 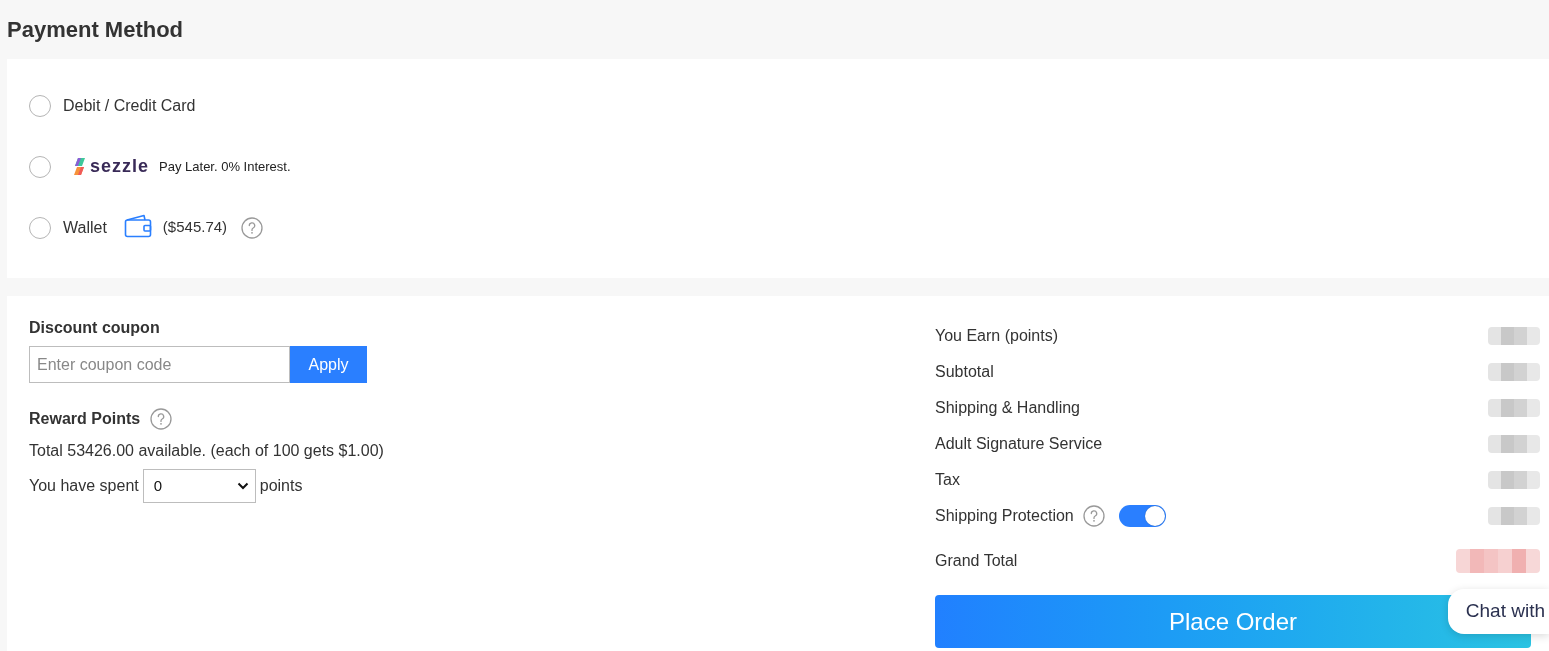 What do you see at coordinates (976, 561) in the screenshot?
I see `summary-label: Grand Total` at bounding box center [976, 561].